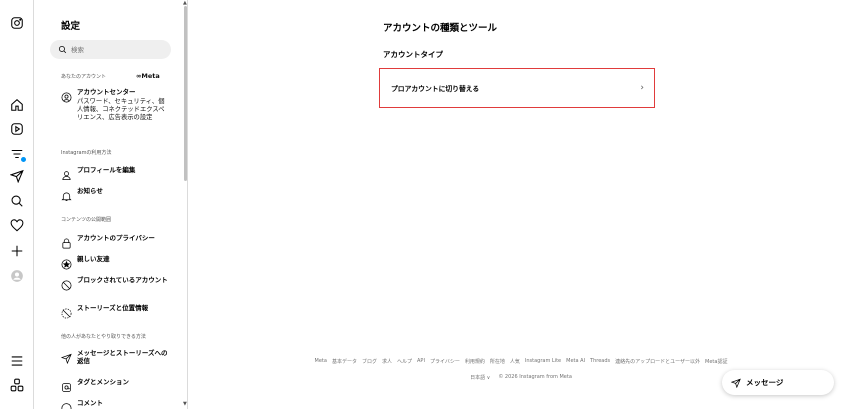 This screenshot has height=409, width=855. I want to click on profile-icon, so click(17, 276).